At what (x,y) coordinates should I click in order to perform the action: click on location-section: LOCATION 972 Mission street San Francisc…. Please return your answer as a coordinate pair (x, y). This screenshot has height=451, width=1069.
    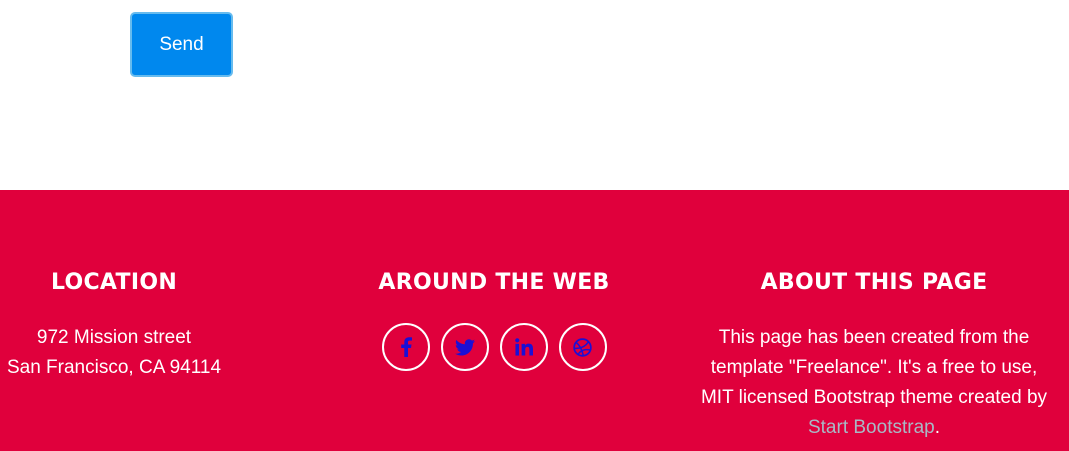
    Looking at the image, I should click on (114, 325).